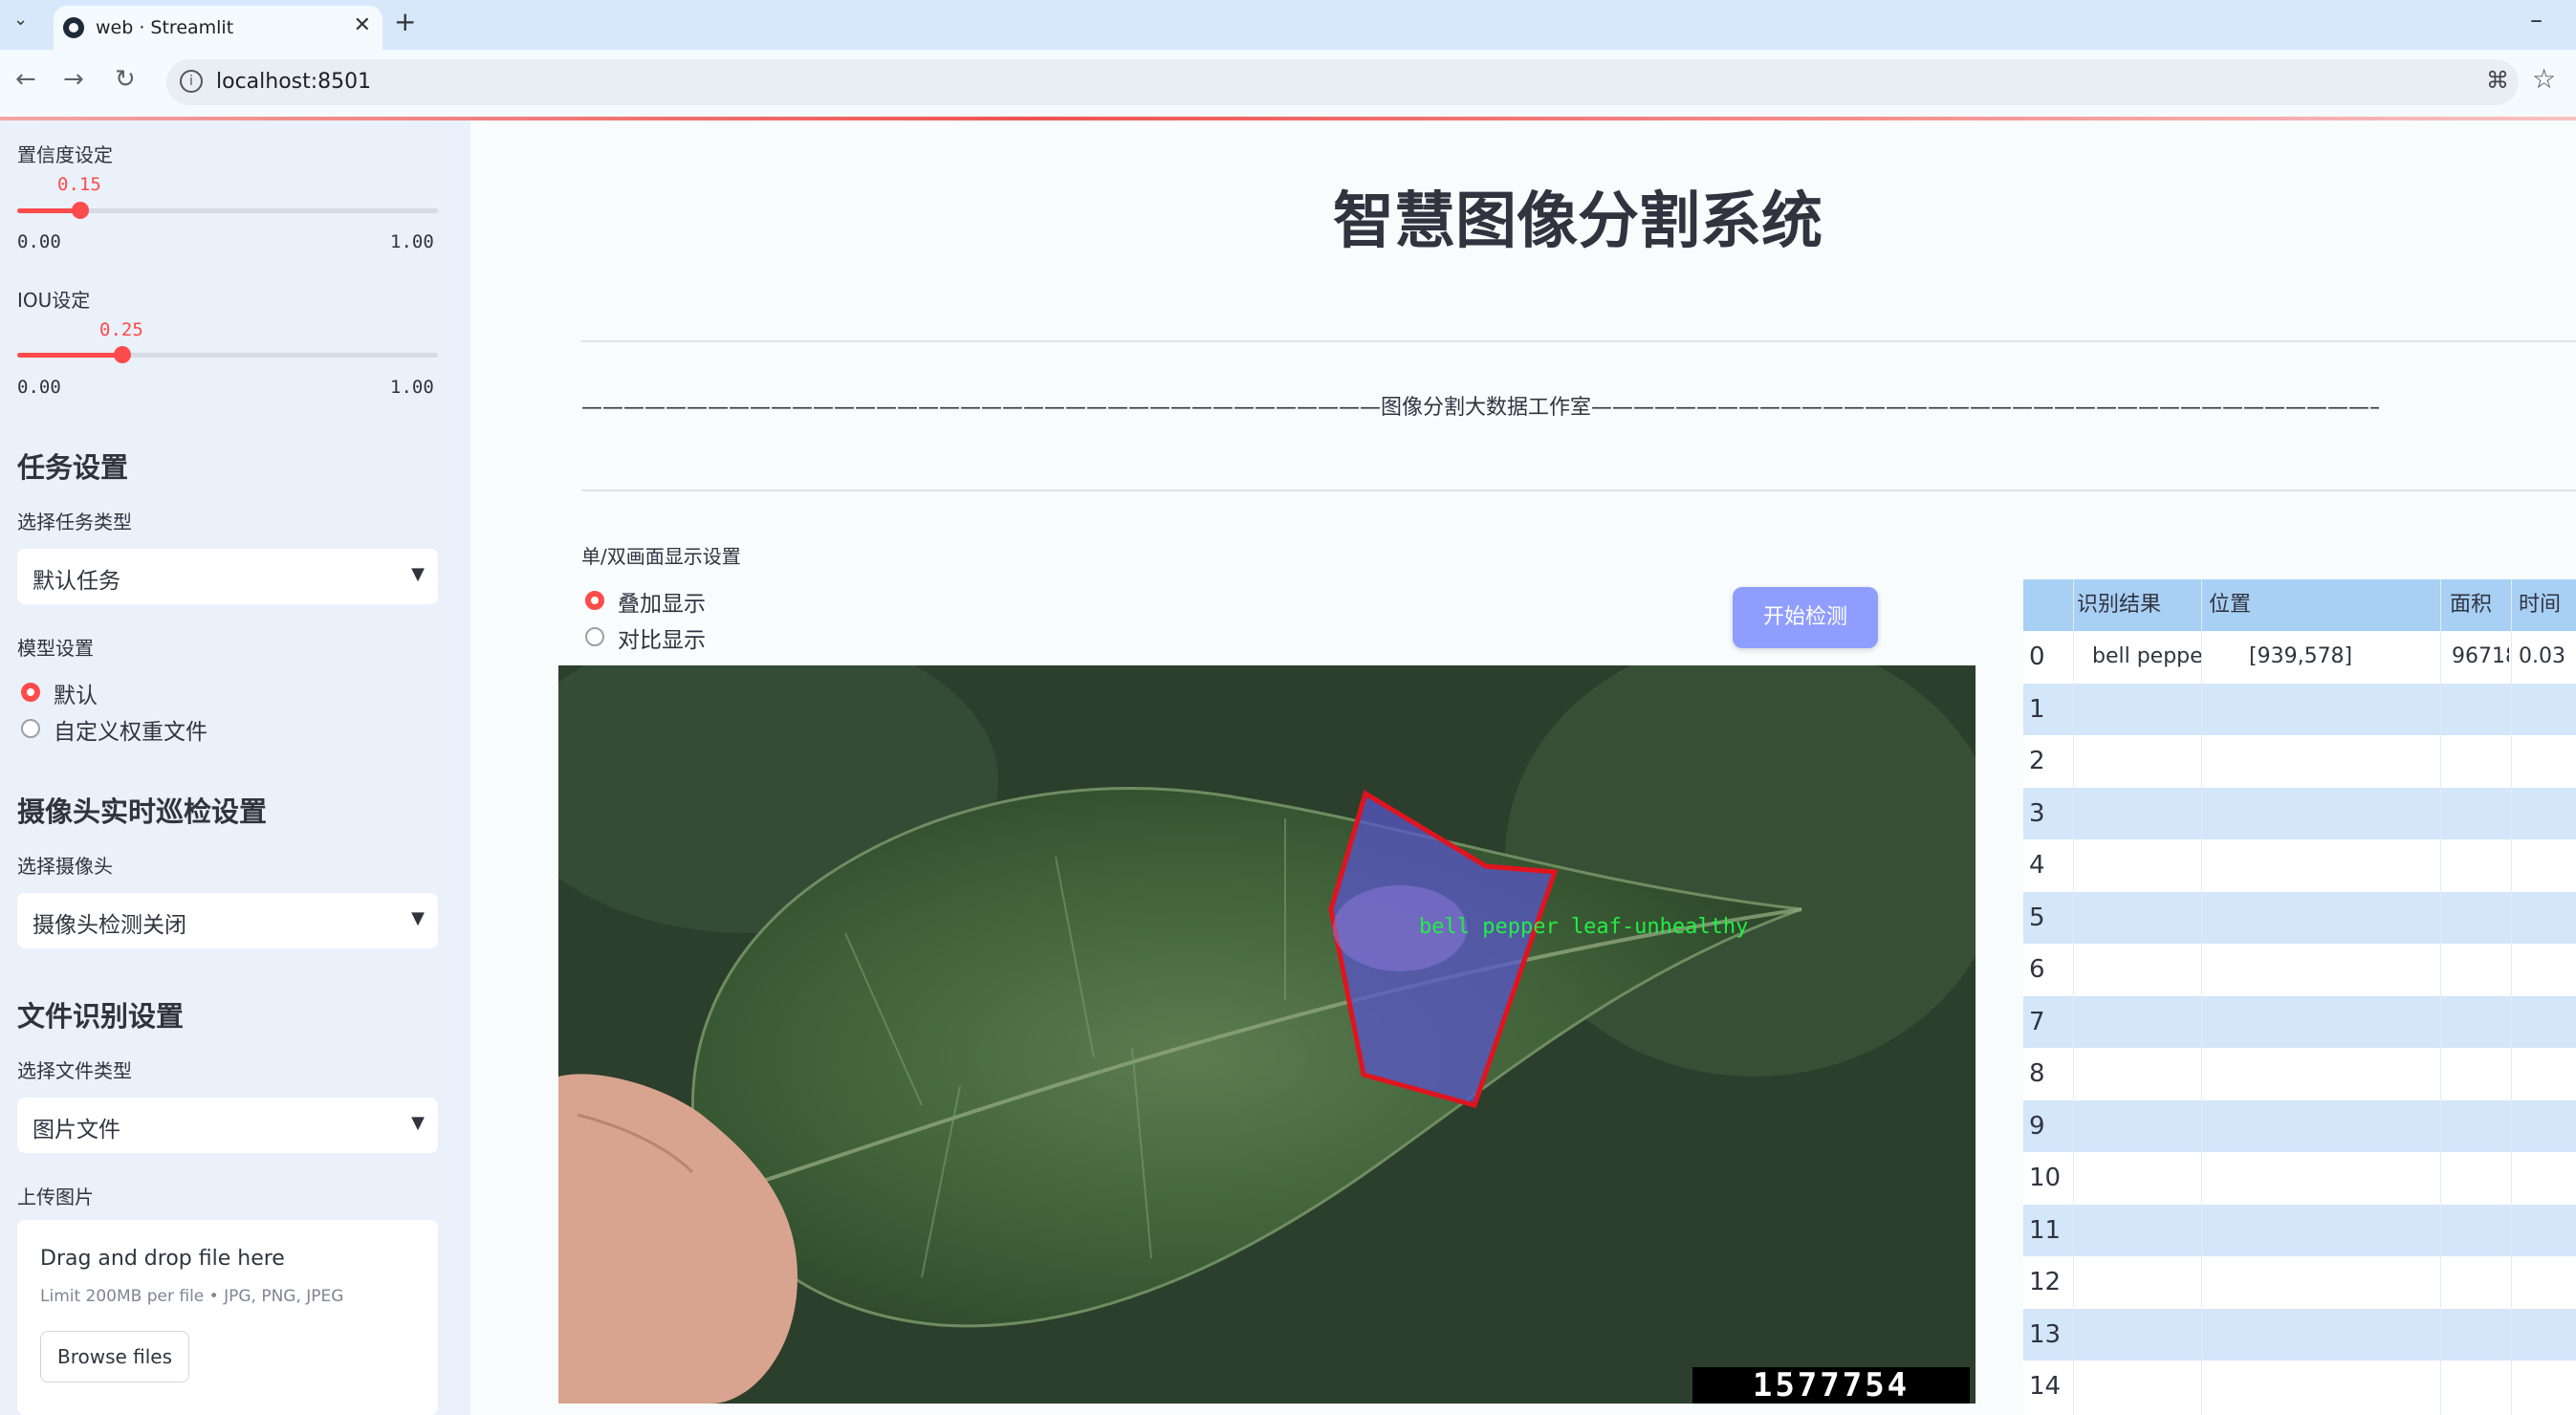 The width and height of the screenshot is (2576, 1415). What do you see at coordinates (2037, 1073) in the screenshot?
I see `row-index: 8` at bounding box center [2037, 1073].